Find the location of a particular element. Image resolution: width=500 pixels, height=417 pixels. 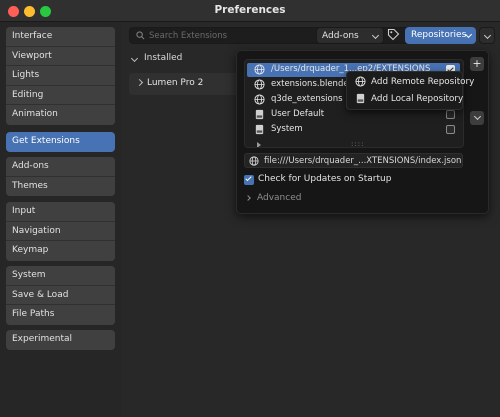

tag-icon is located at coordinates (393, 34).